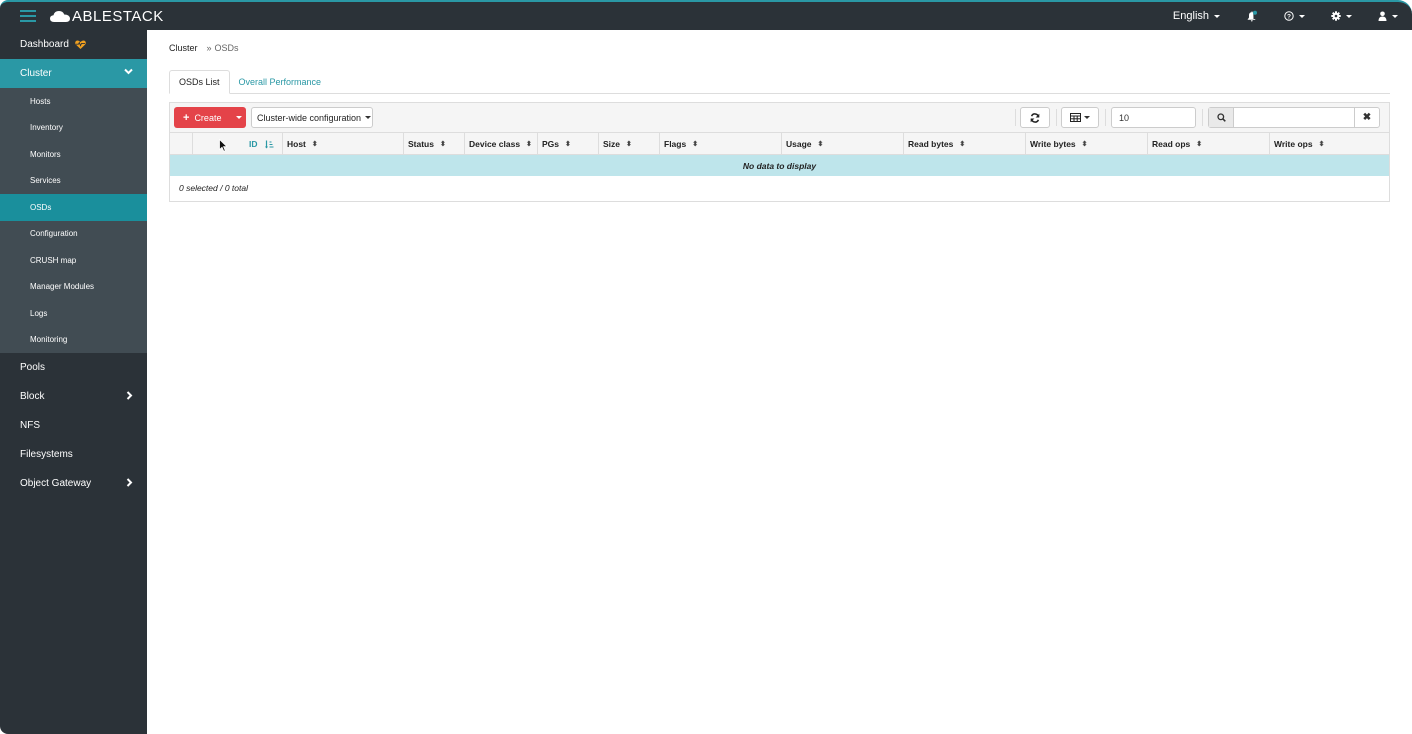 This screenshot has height=734, width=1412. I want to click on column-label: Read bytes, so click(931, 144).